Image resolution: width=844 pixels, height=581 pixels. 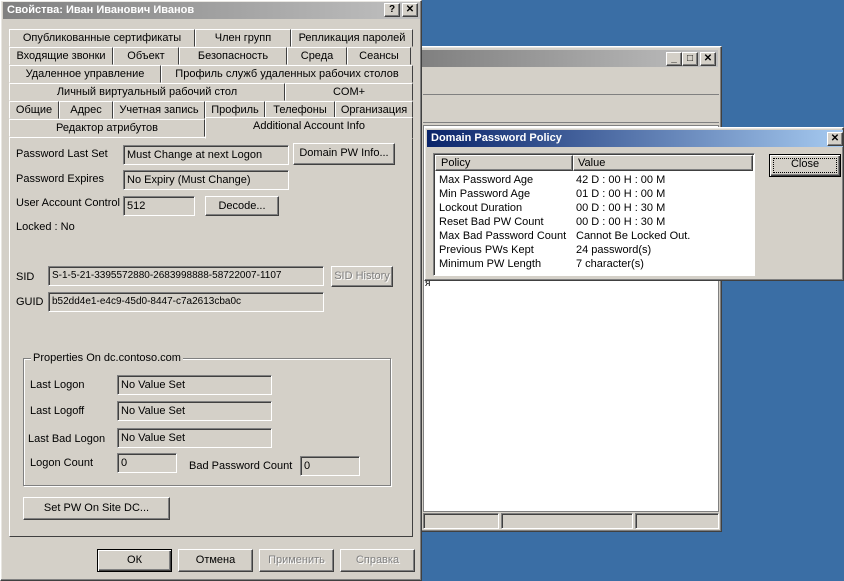 I want to click on policy-name: Minimum PW Length, so click(x=490, y=264).